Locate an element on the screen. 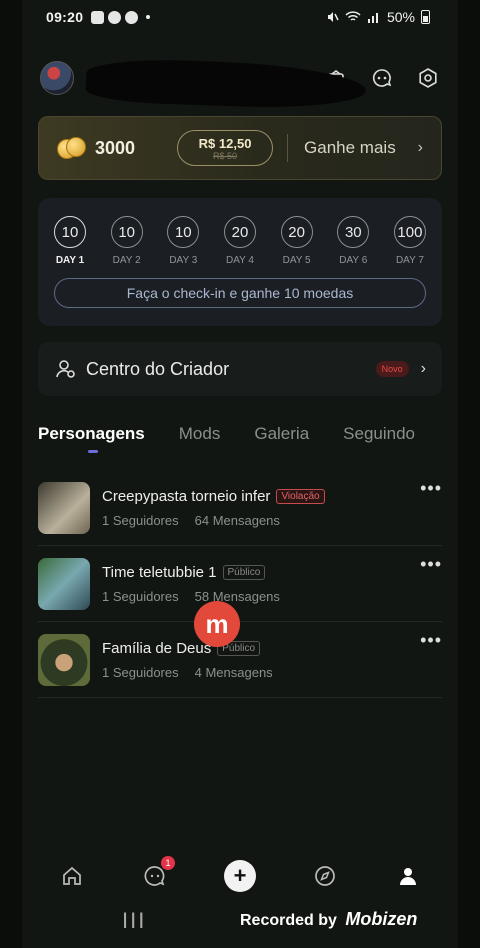 The image size is (480, 948). coin-balance: 3000 is located at coordinates (115, 147).